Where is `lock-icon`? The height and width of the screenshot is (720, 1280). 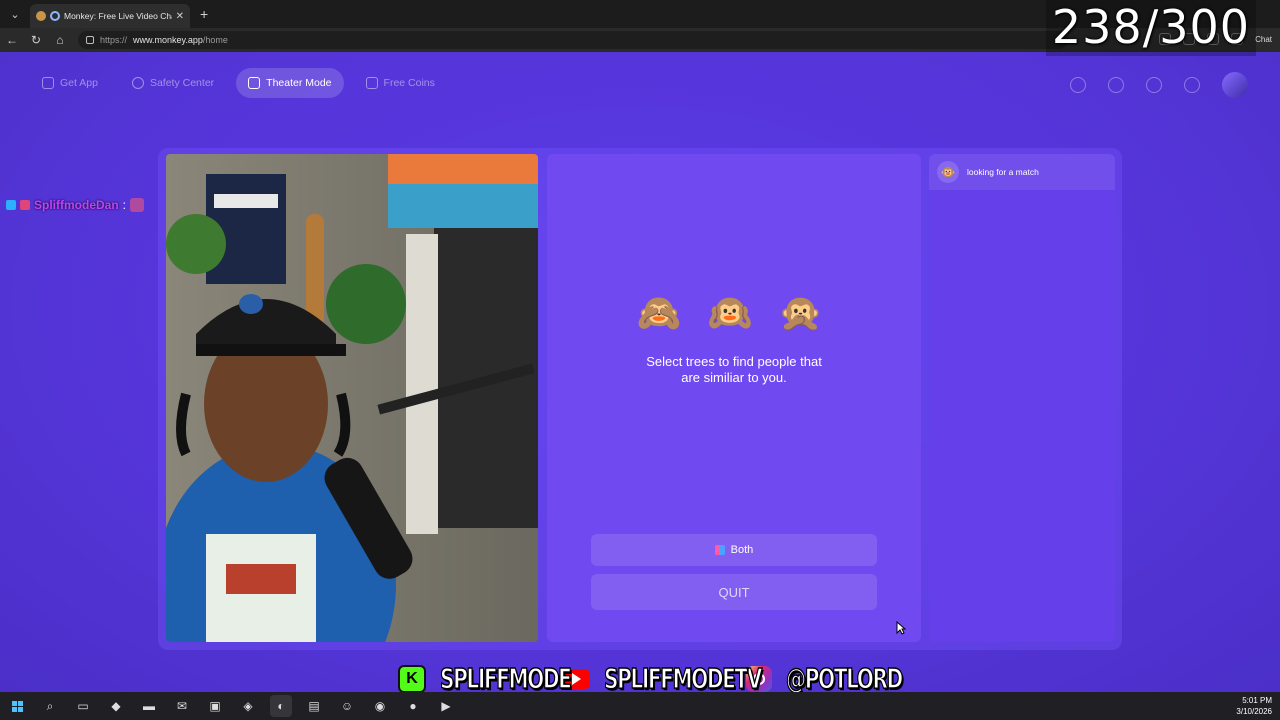 lock-icon is located at coordinates (90, 40).